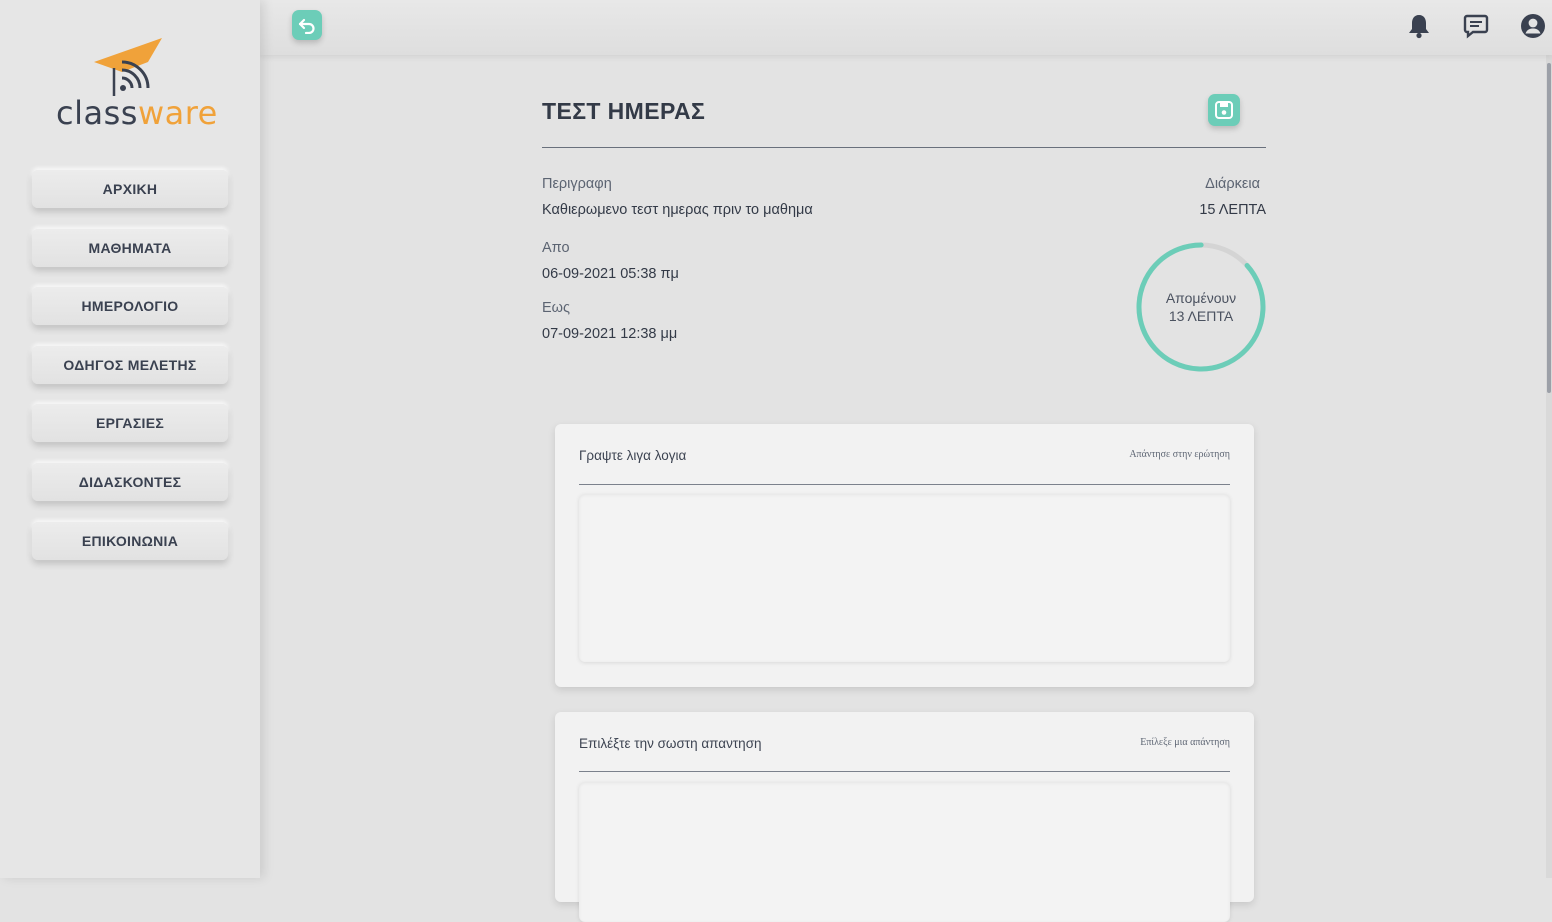 The height and width of the screenshot is (922, 1552). I want to click on save-button, so click(1224, 110).